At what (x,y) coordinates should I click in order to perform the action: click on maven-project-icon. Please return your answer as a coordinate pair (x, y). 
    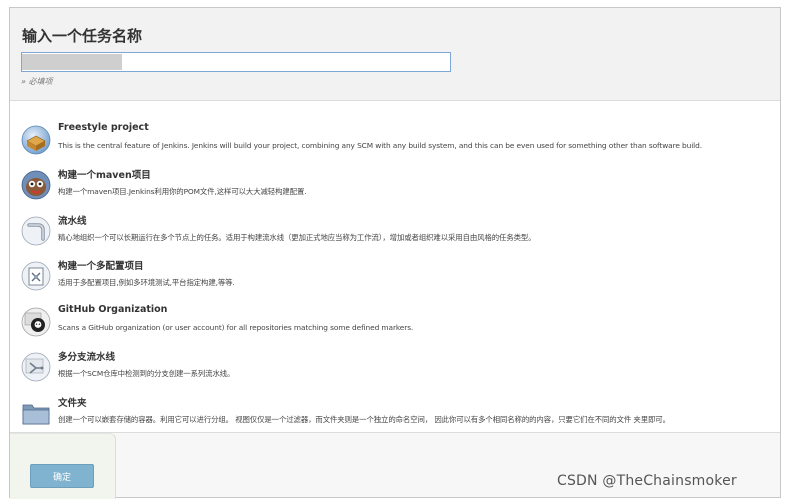
    Looking at the image, I should click on (36, 185).